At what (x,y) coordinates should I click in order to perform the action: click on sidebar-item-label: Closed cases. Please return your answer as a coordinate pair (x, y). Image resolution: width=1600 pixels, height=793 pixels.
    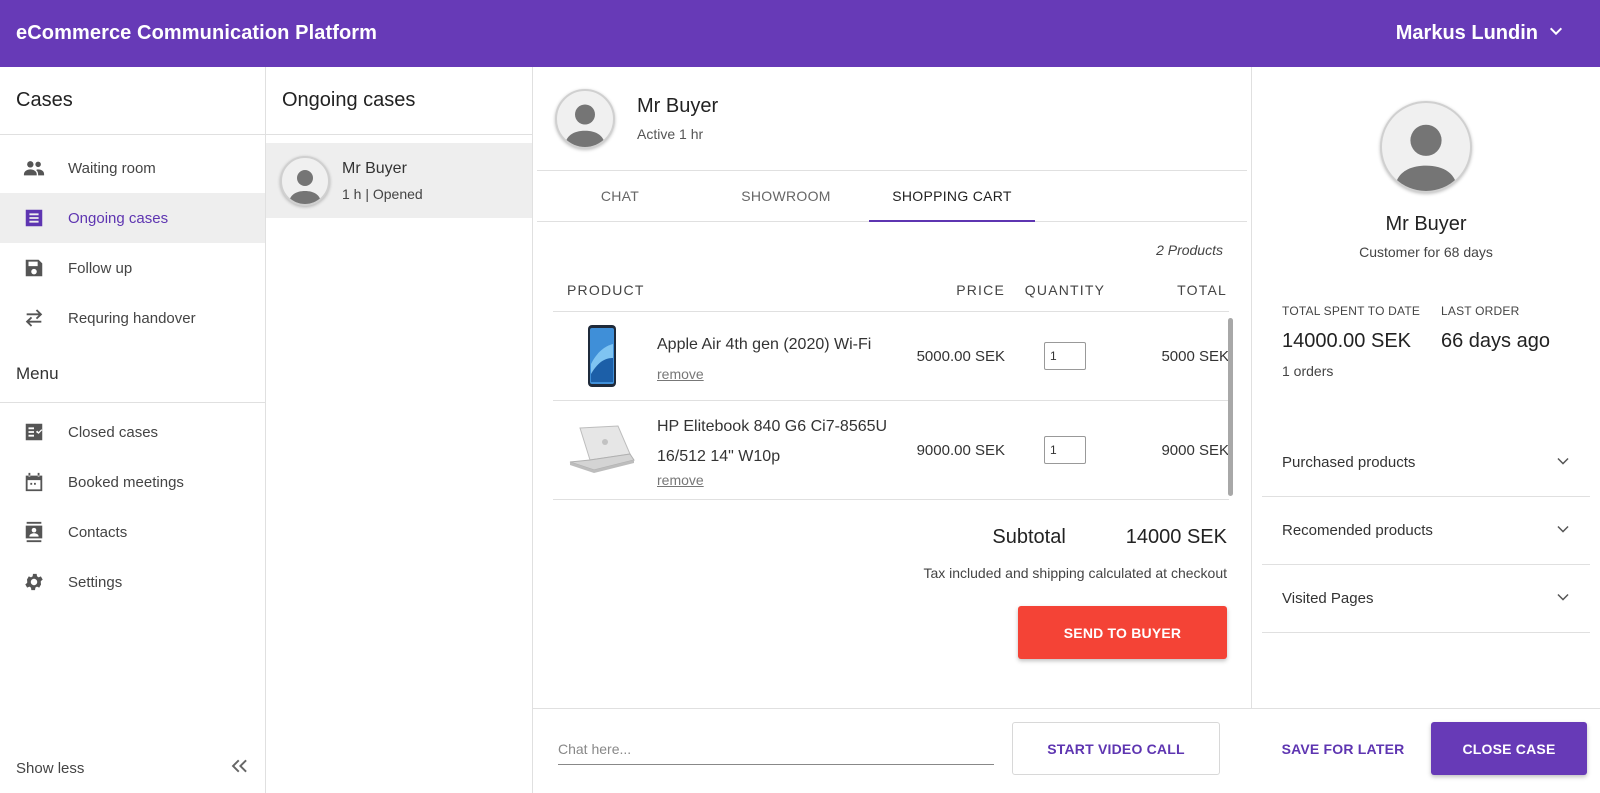
    Looking at the image, I should click on (113, 432).